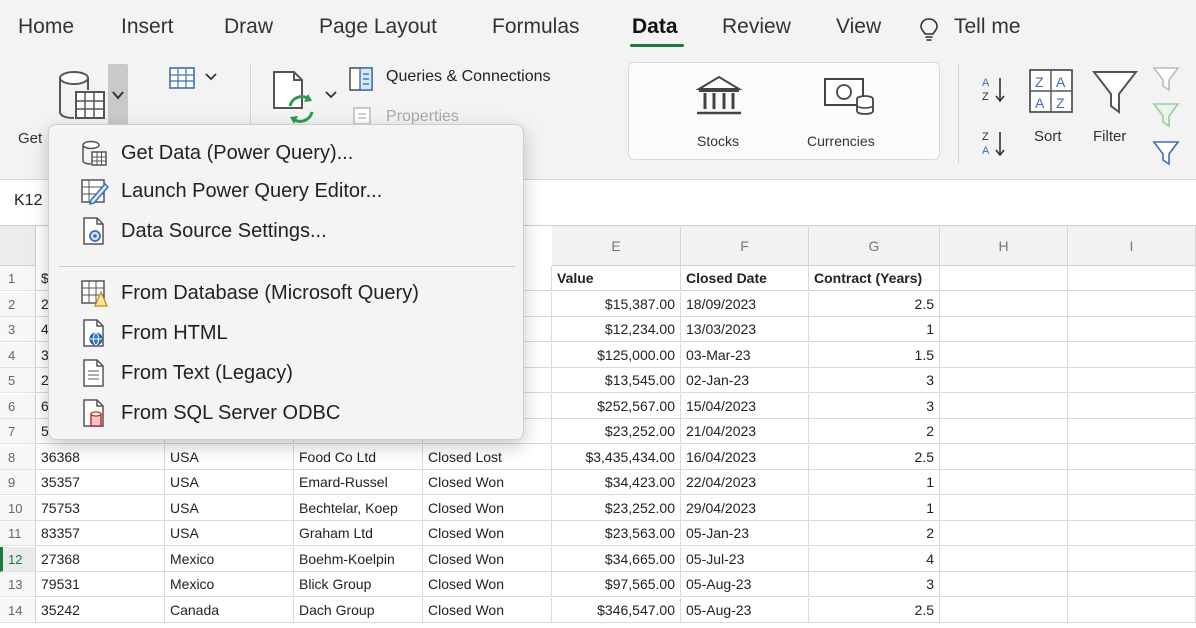  Describe the element at coordinates (1109, 136) in the screenshot. I see `filter-label: Filter` at that location.